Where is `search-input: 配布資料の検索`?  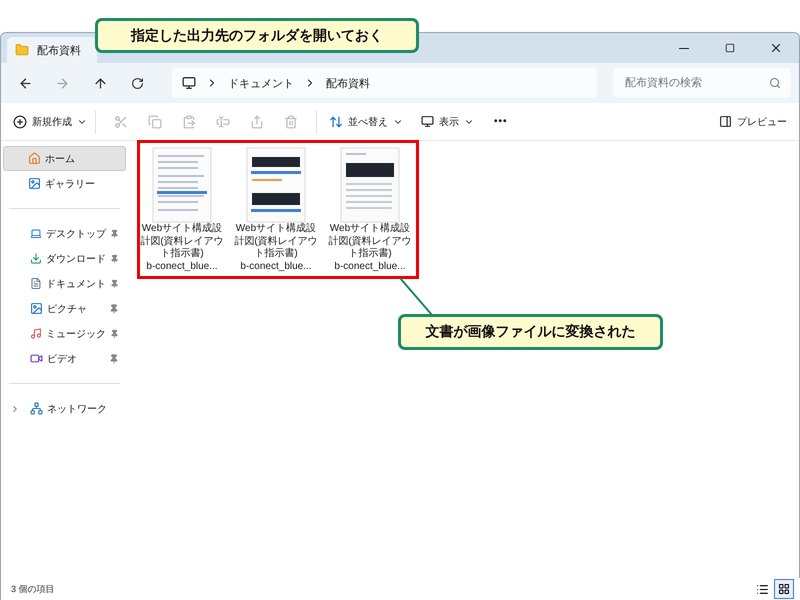
search-input: 配布資料の検索 is located at coordinates (695, 83).